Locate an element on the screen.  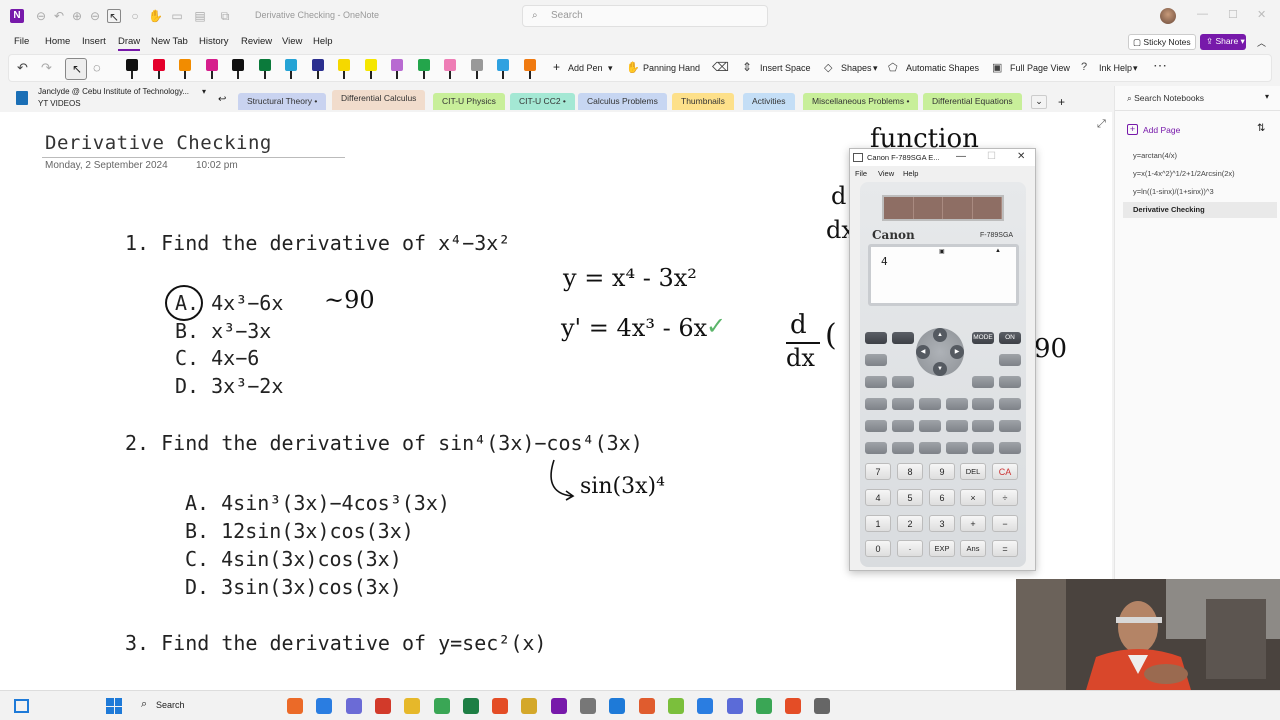
minimize-icon: — is located at coordinates (1202, 14).